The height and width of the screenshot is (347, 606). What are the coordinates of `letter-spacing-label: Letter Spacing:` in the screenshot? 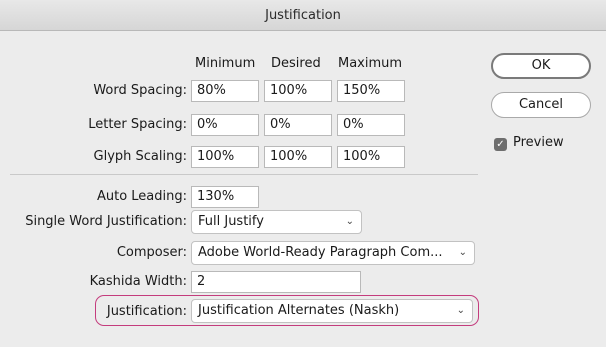 It's located at (137, 124).